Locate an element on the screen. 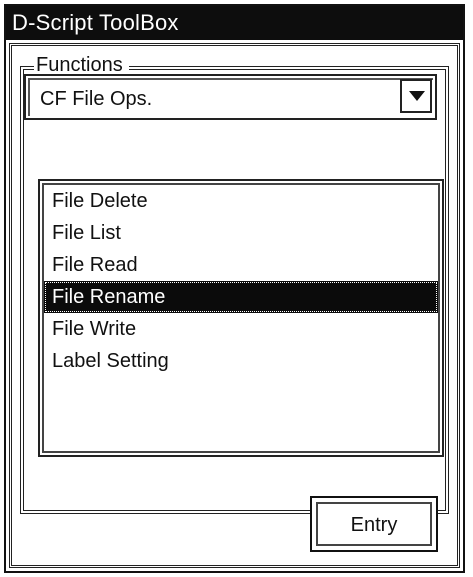 Image resolution: width=473 pixels, height=577 pixels. list-item-file-list: File List is located at coordinates (241, 233).